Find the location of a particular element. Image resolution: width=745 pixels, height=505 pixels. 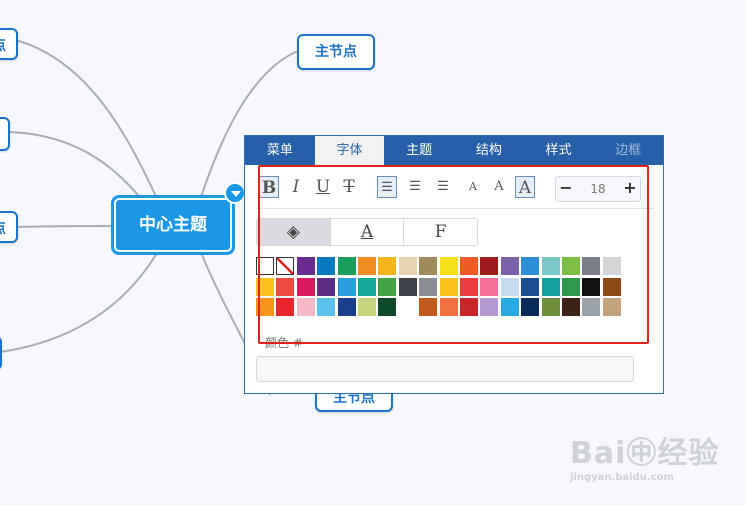

baidu-watermark: Bai㊥经验 jingyan.baidu.com is located at coordinates (645, 455).